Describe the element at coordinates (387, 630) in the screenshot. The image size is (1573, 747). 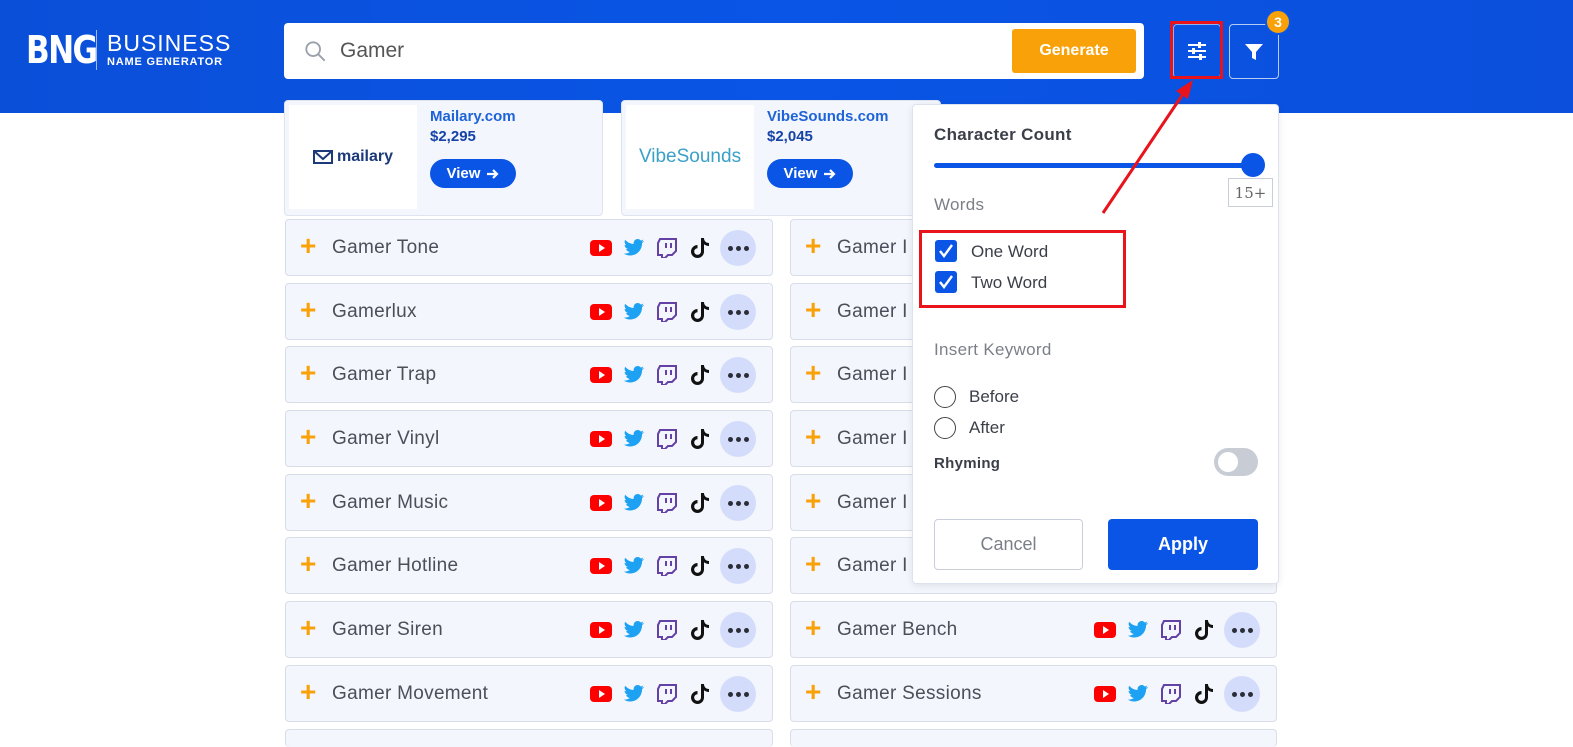
I see `business-name: Gamer Siren` at that location.